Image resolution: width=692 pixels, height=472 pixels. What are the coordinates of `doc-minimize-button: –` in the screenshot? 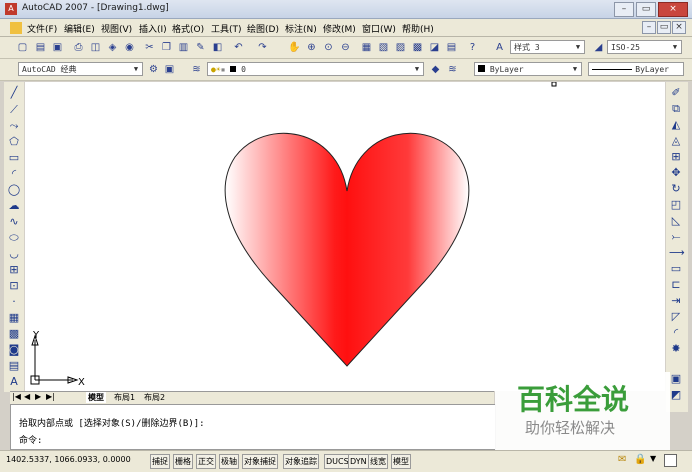 It's located at (649, 27).